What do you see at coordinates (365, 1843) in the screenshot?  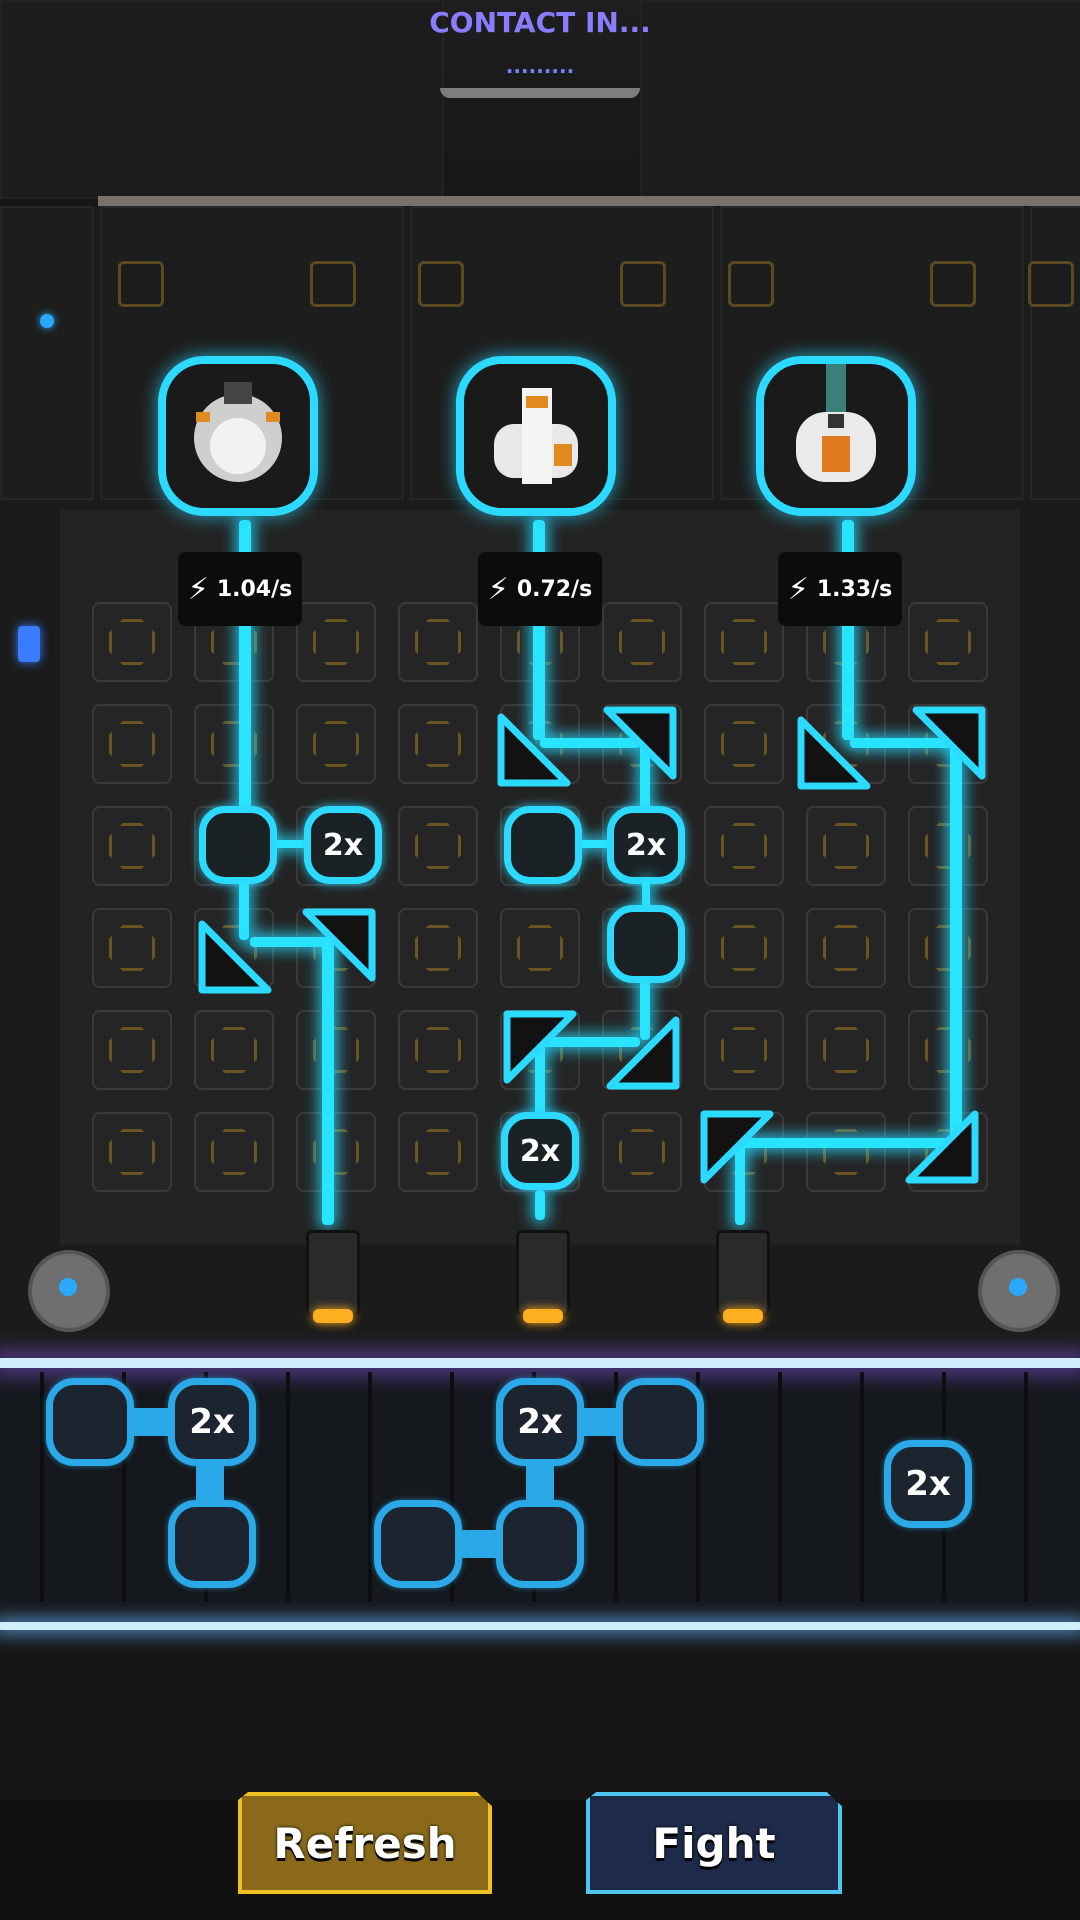 I see `refresh-button: Refresh` at bounding box center [365, 1843].